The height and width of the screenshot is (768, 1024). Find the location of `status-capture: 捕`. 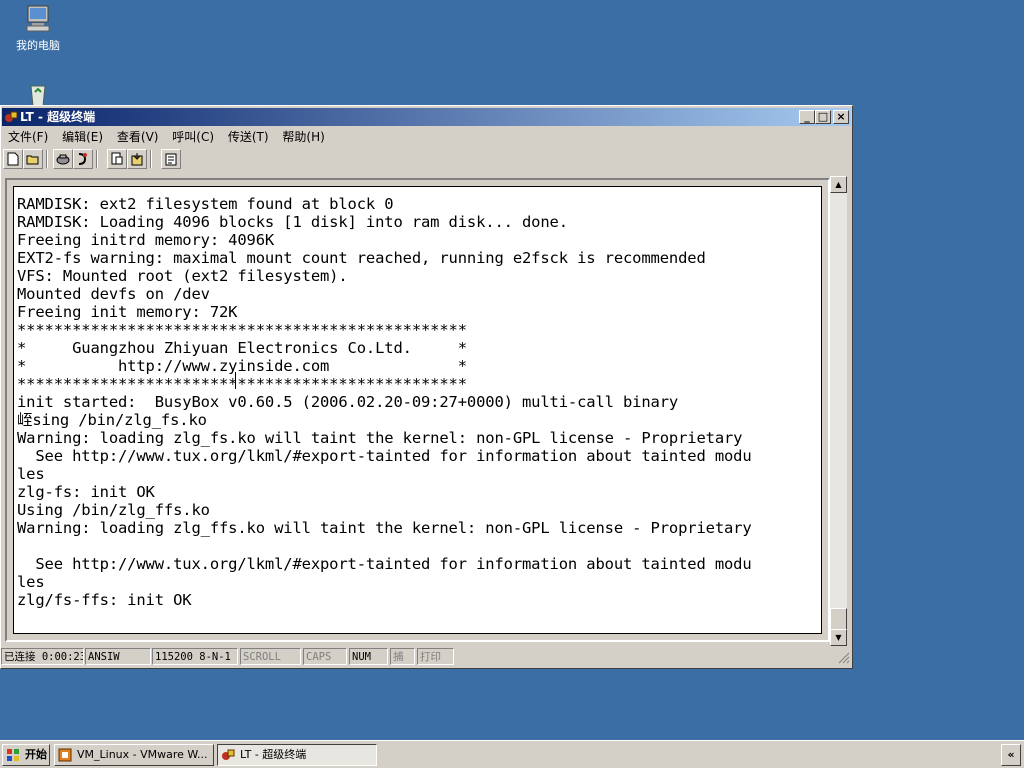

status-capture: 捕 is located at coordinates (402, 656).